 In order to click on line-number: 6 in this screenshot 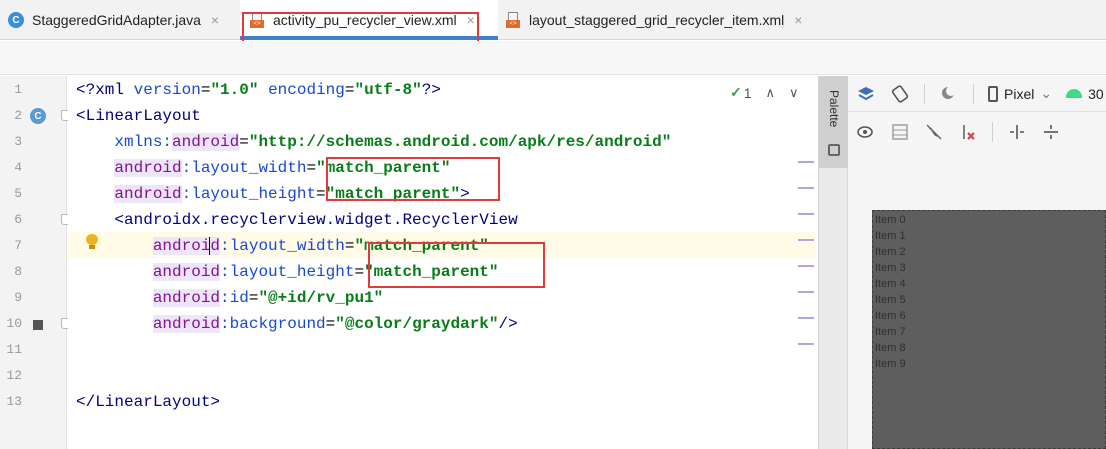, I will do `click(18, 219)`.